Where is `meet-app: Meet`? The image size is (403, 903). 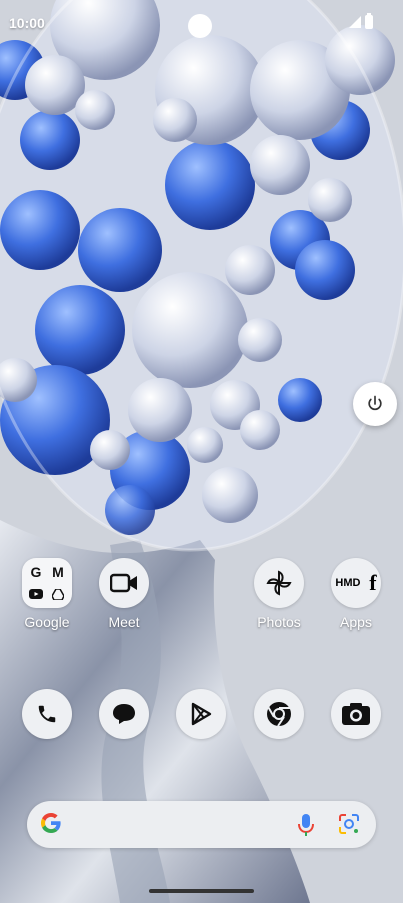 meet-app: Meet is located at coordinates (124, 594).